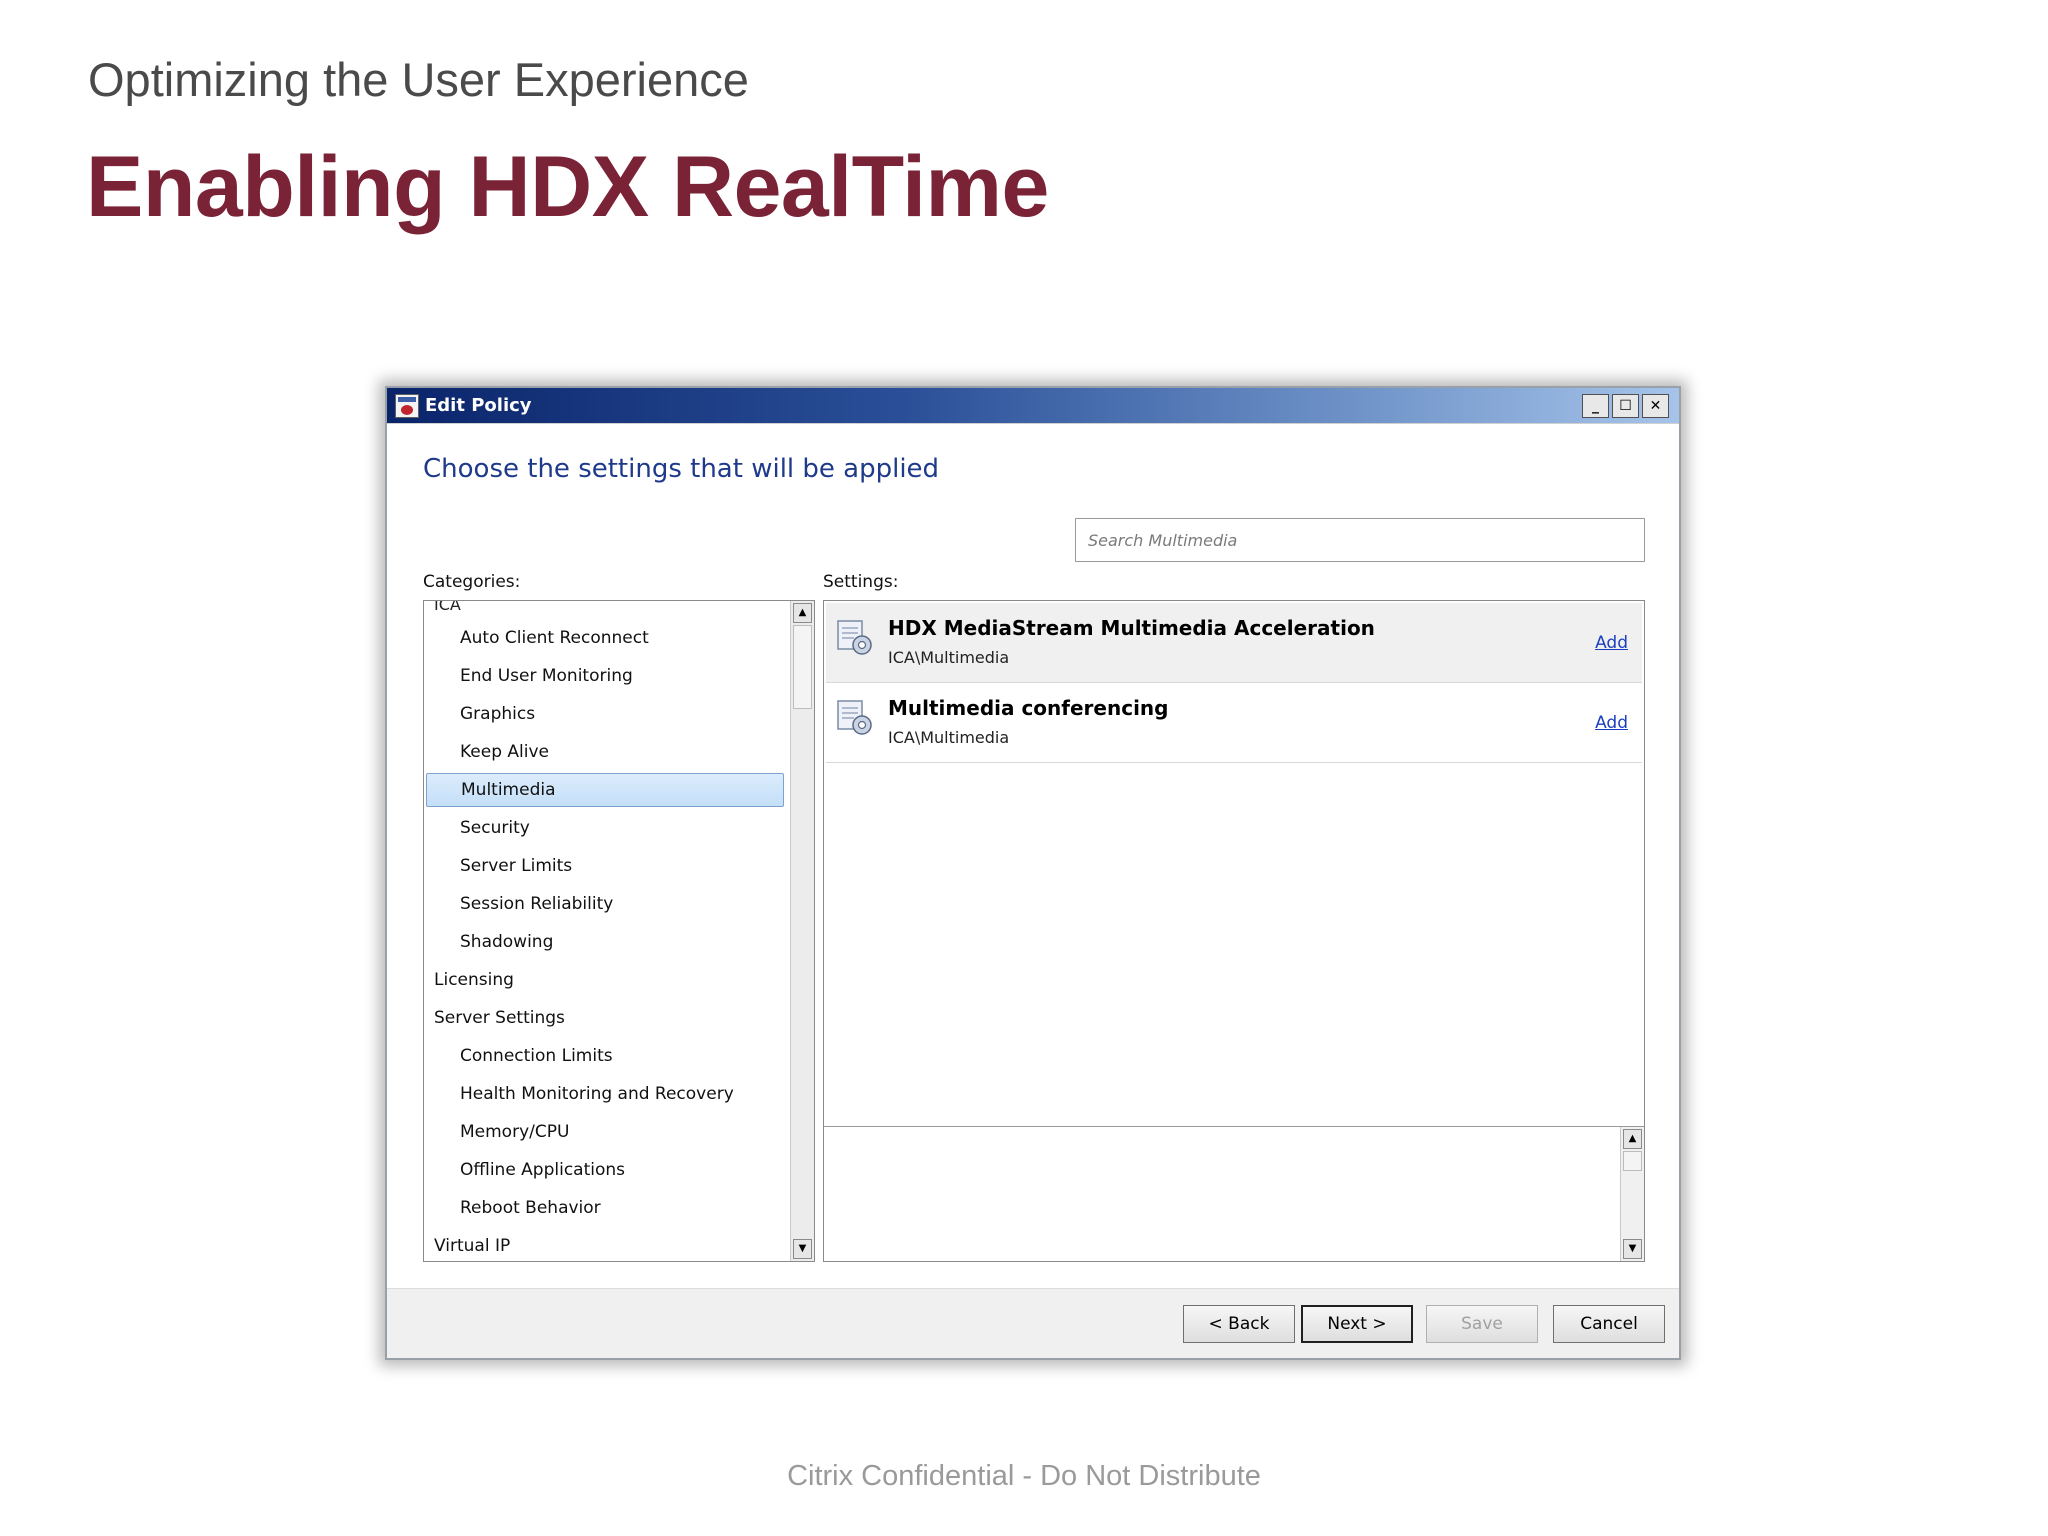  What do you see at coordinates (1357, 1324) in the screenshot?
I see `next-button: Next >` at bounding box center [1357, 1324].